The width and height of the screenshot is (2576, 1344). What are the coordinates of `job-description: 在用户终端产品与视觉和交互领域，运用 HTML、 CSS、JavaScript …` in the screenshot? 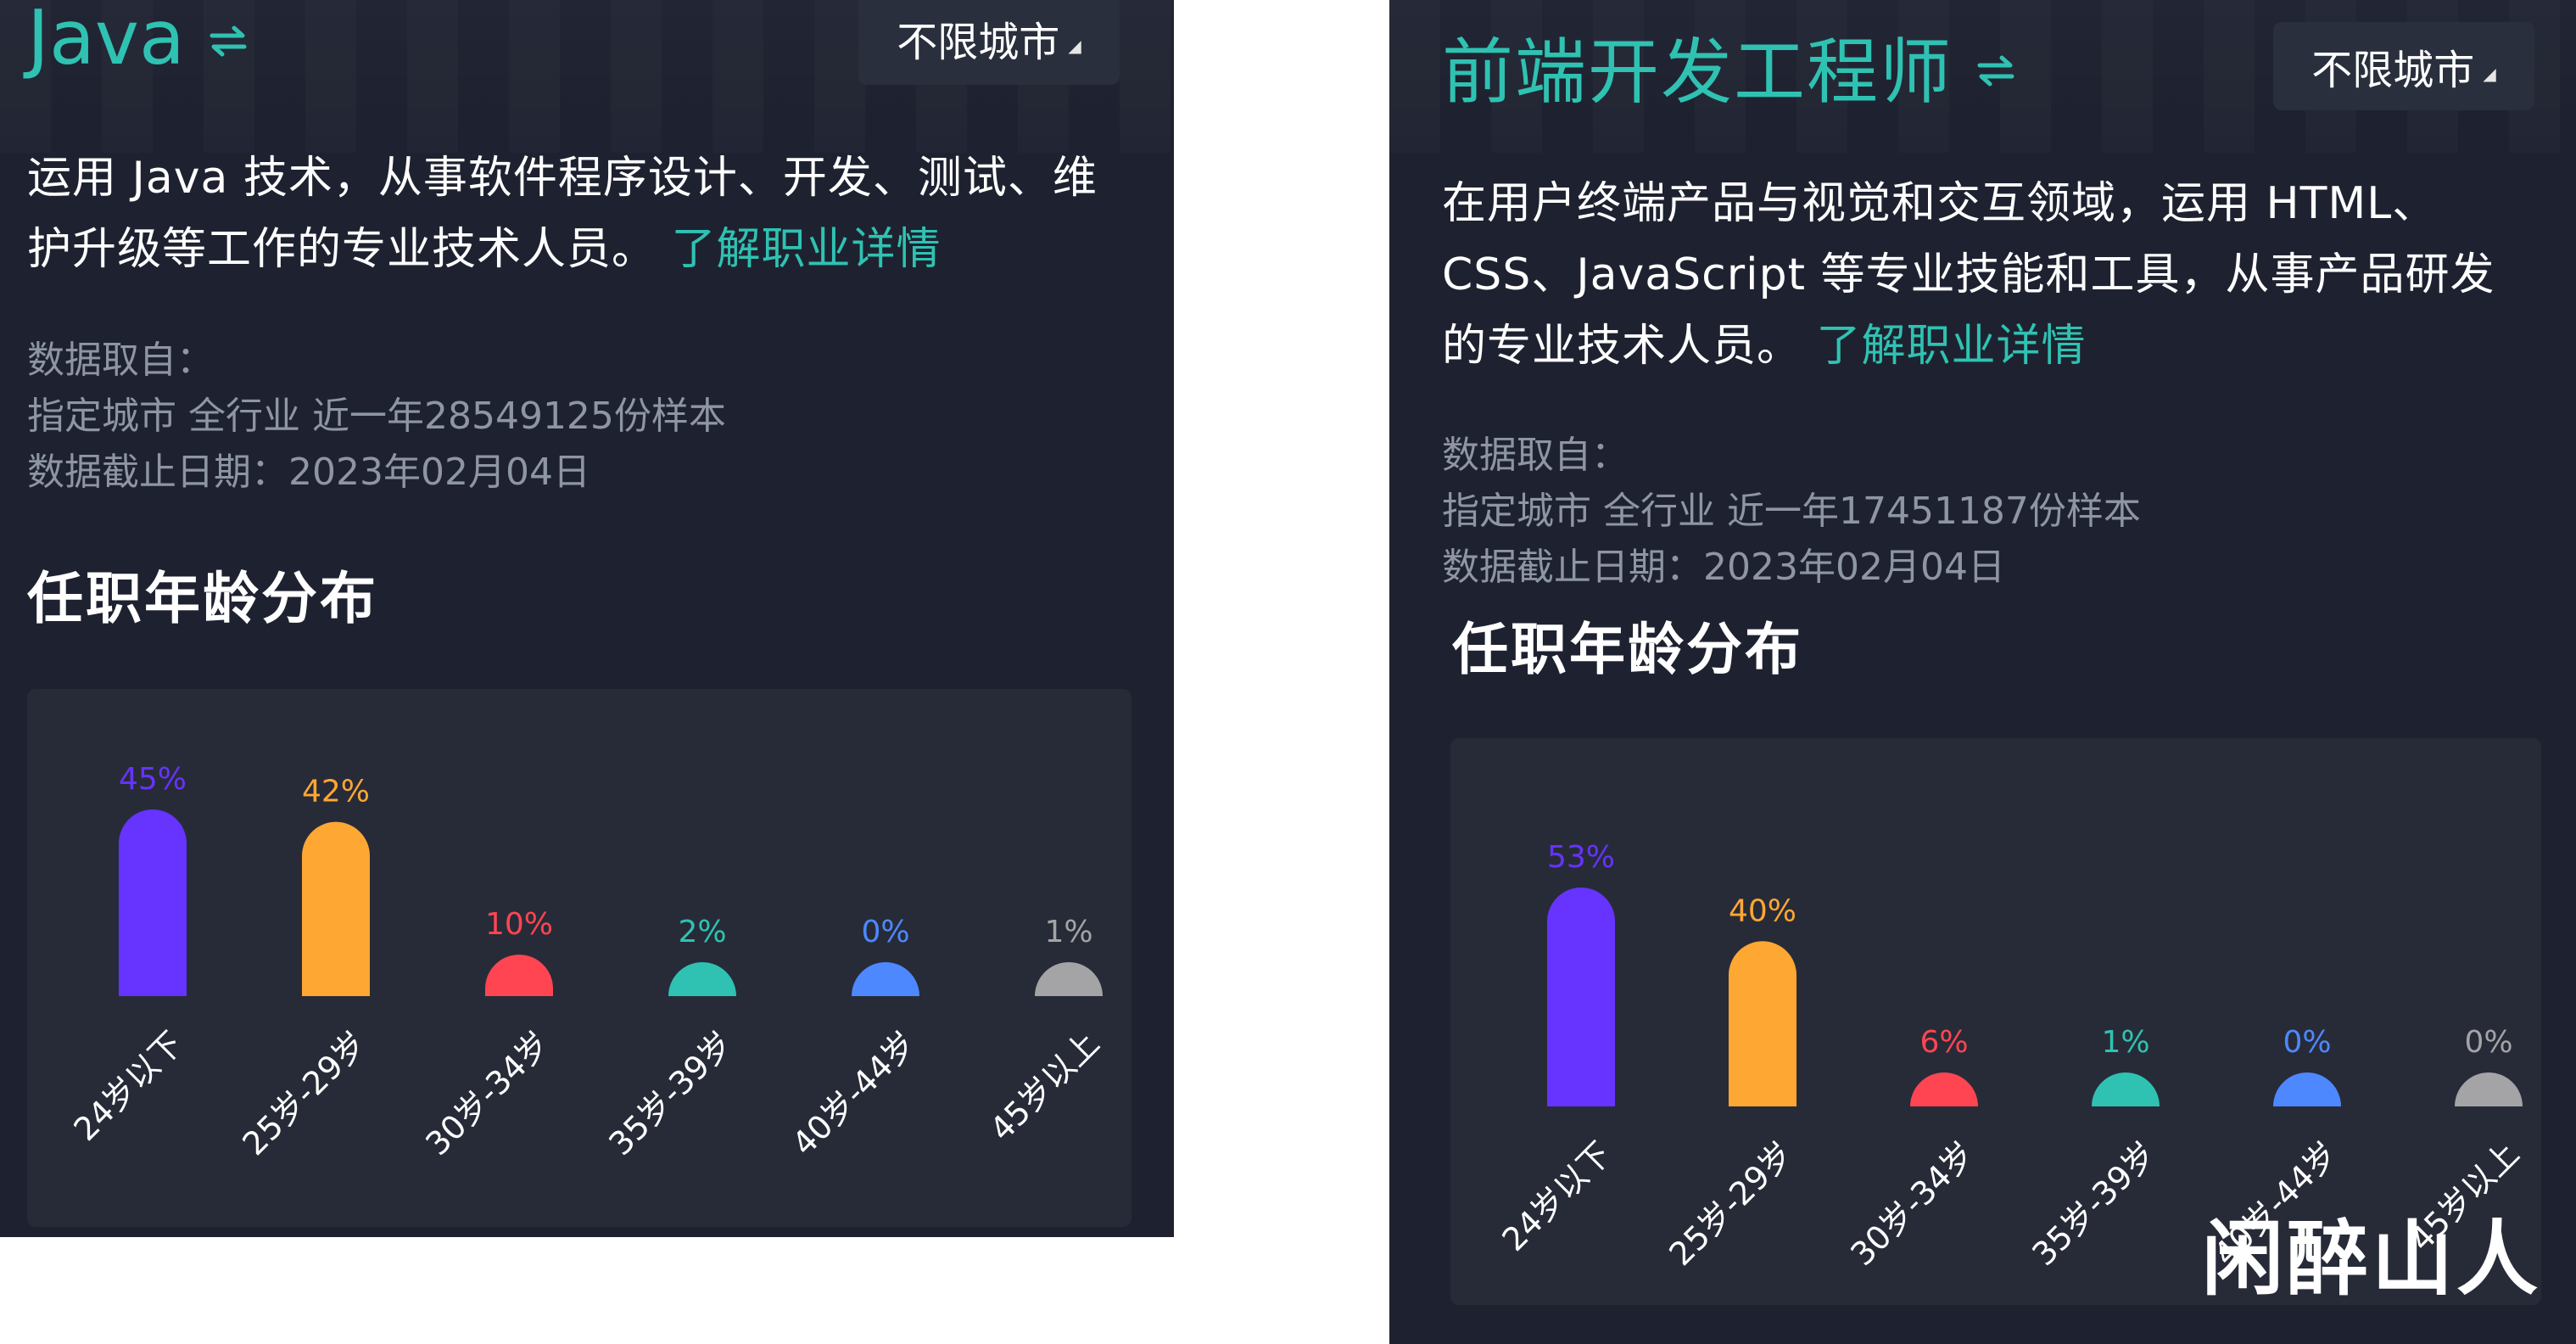 It's located at (2002, 275).